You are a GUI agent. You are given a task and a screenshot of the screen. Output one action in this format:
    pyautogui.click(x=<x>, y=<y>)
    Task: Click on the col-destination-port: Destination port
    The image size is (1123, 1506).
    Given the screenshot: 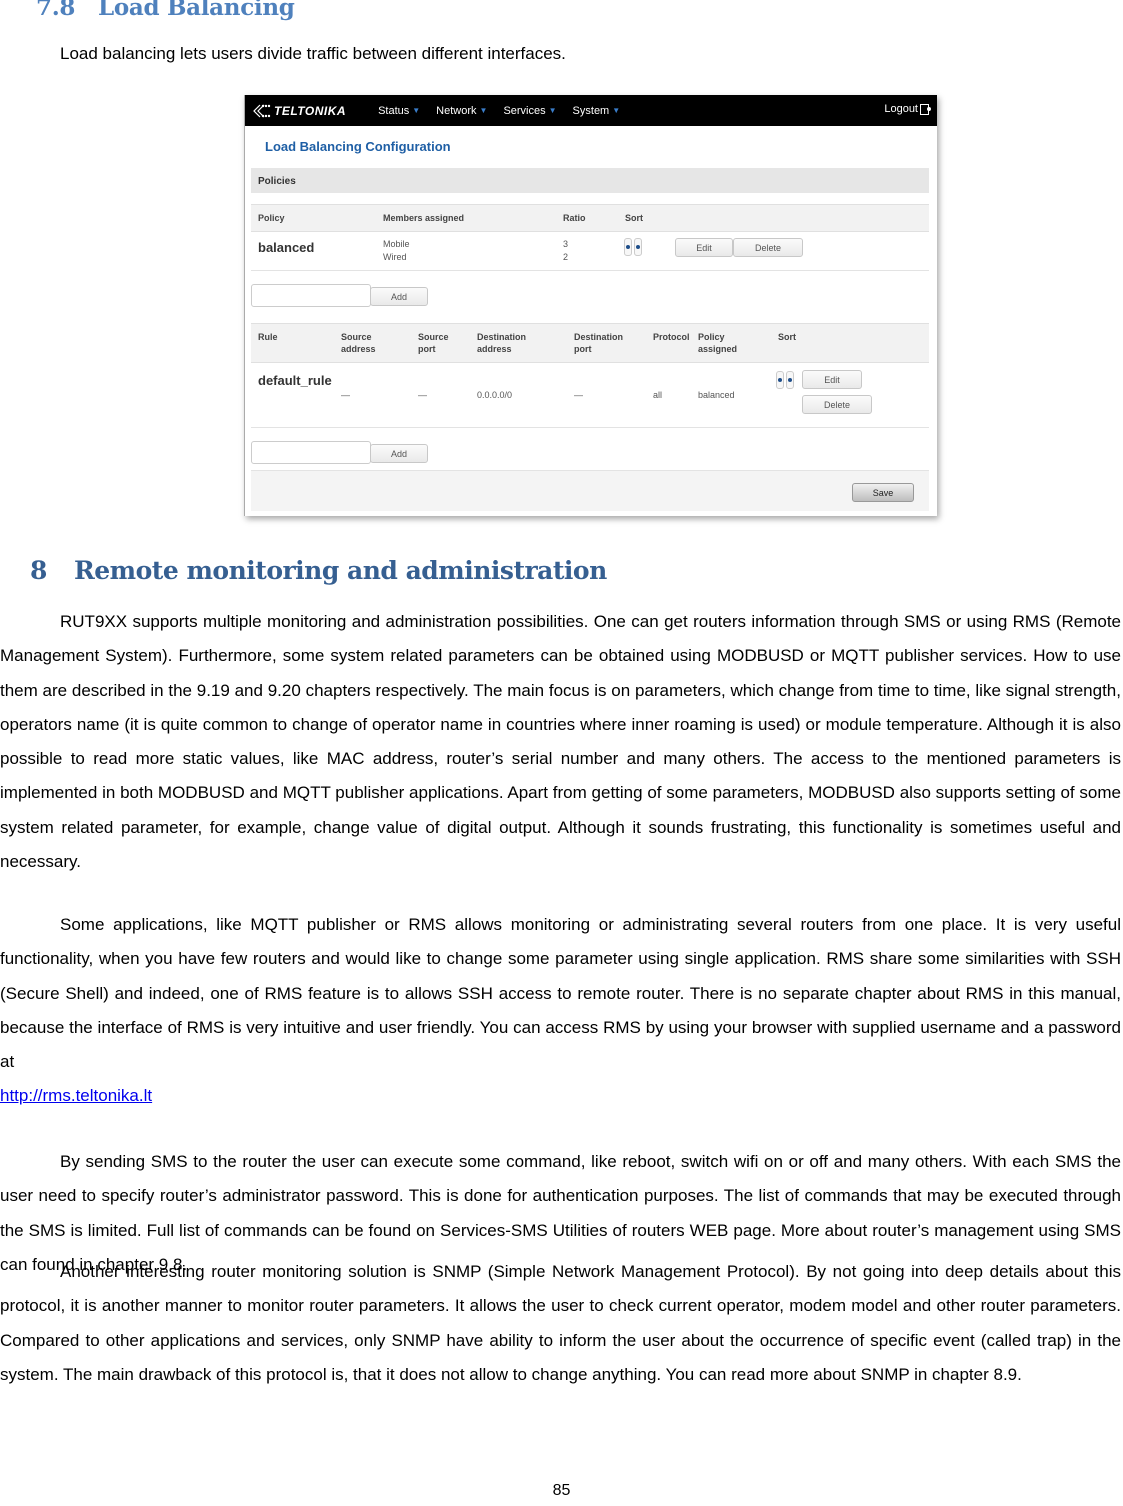 What is the action you would take?
    pyautogui.click(x=598, y=343)
    